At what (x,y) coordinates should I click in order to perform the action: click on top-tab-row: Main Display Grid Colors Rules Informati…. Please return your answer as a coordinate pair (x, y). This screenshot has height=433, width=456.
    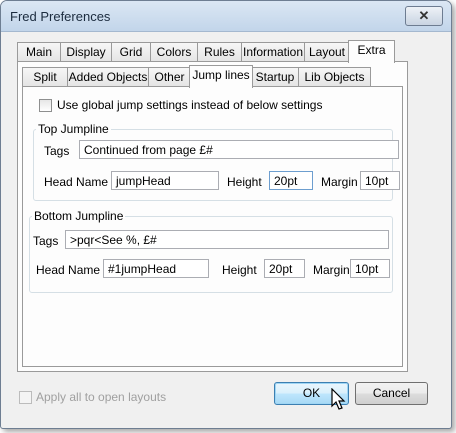
    Looking at the image, I should click on (207, 51).